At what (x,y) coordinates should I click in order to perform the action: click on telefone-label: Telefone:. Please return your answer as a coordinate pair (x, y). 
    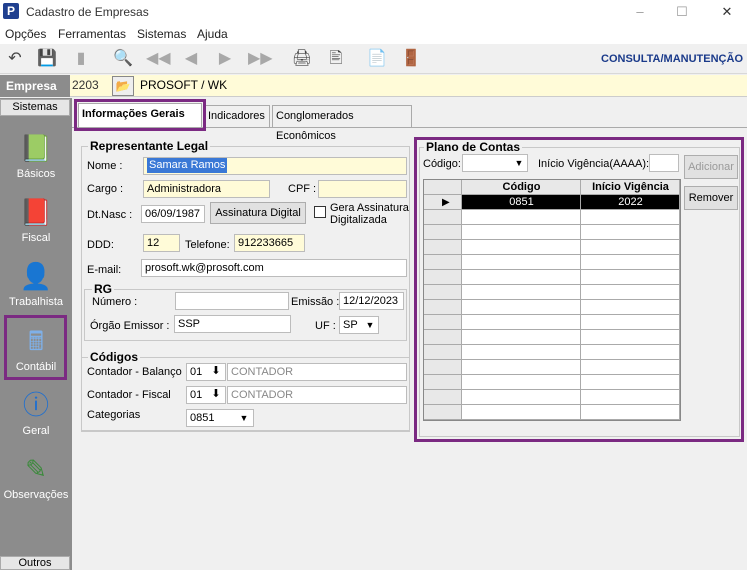
    Looking at the image, I should click on (207, 245).